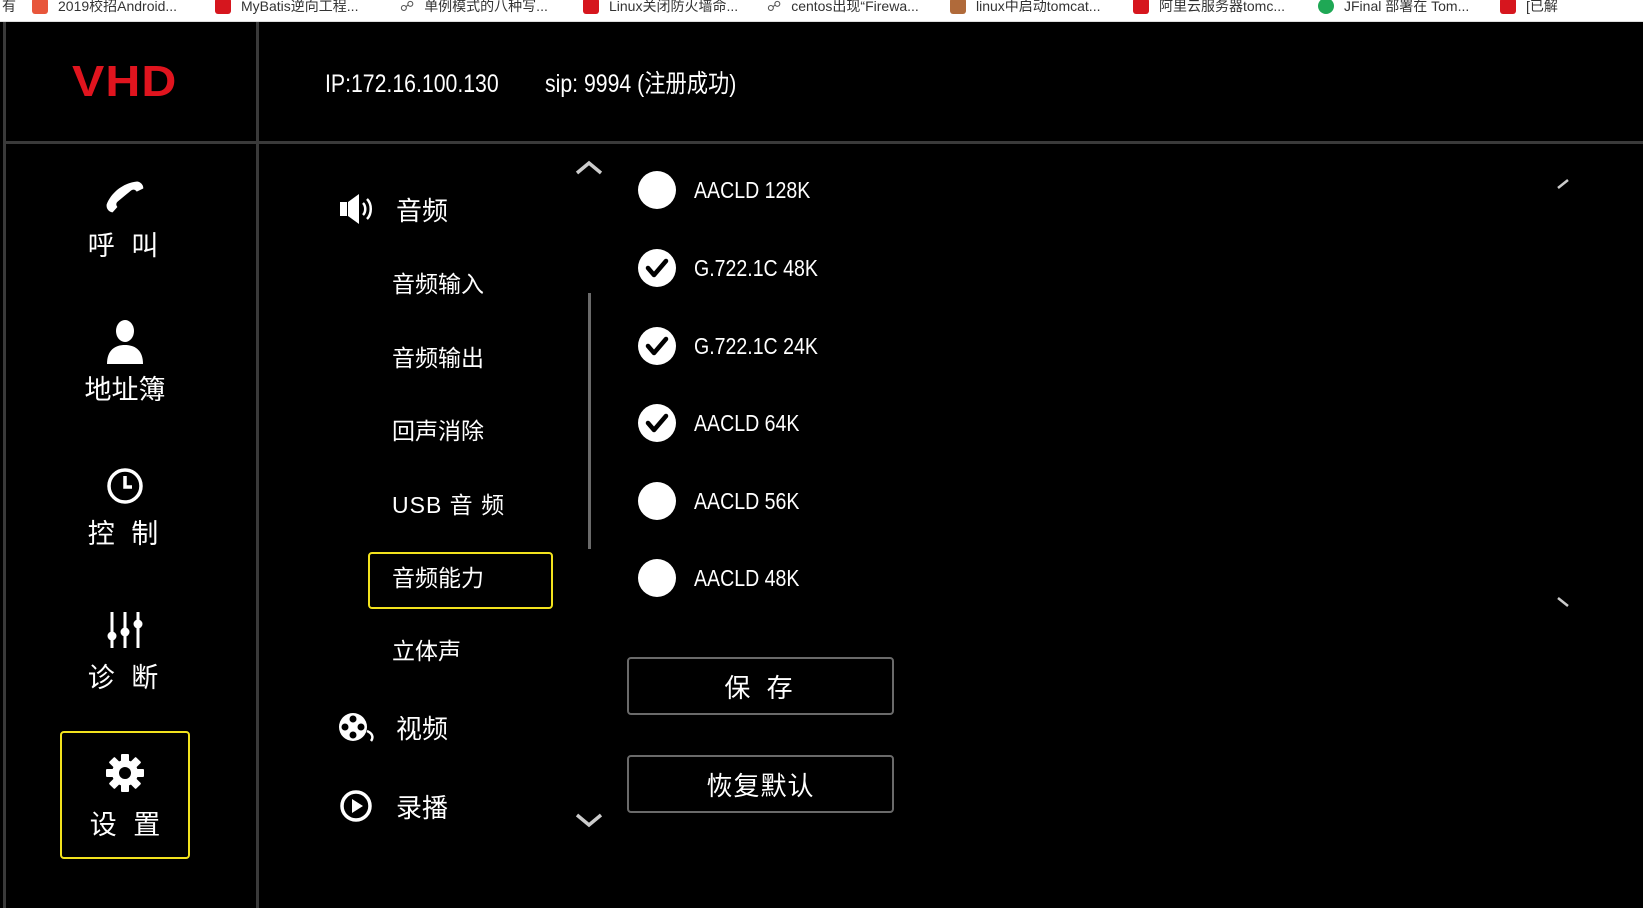  I want to click on codec-option: AACLD 64K, so click(728, 423).